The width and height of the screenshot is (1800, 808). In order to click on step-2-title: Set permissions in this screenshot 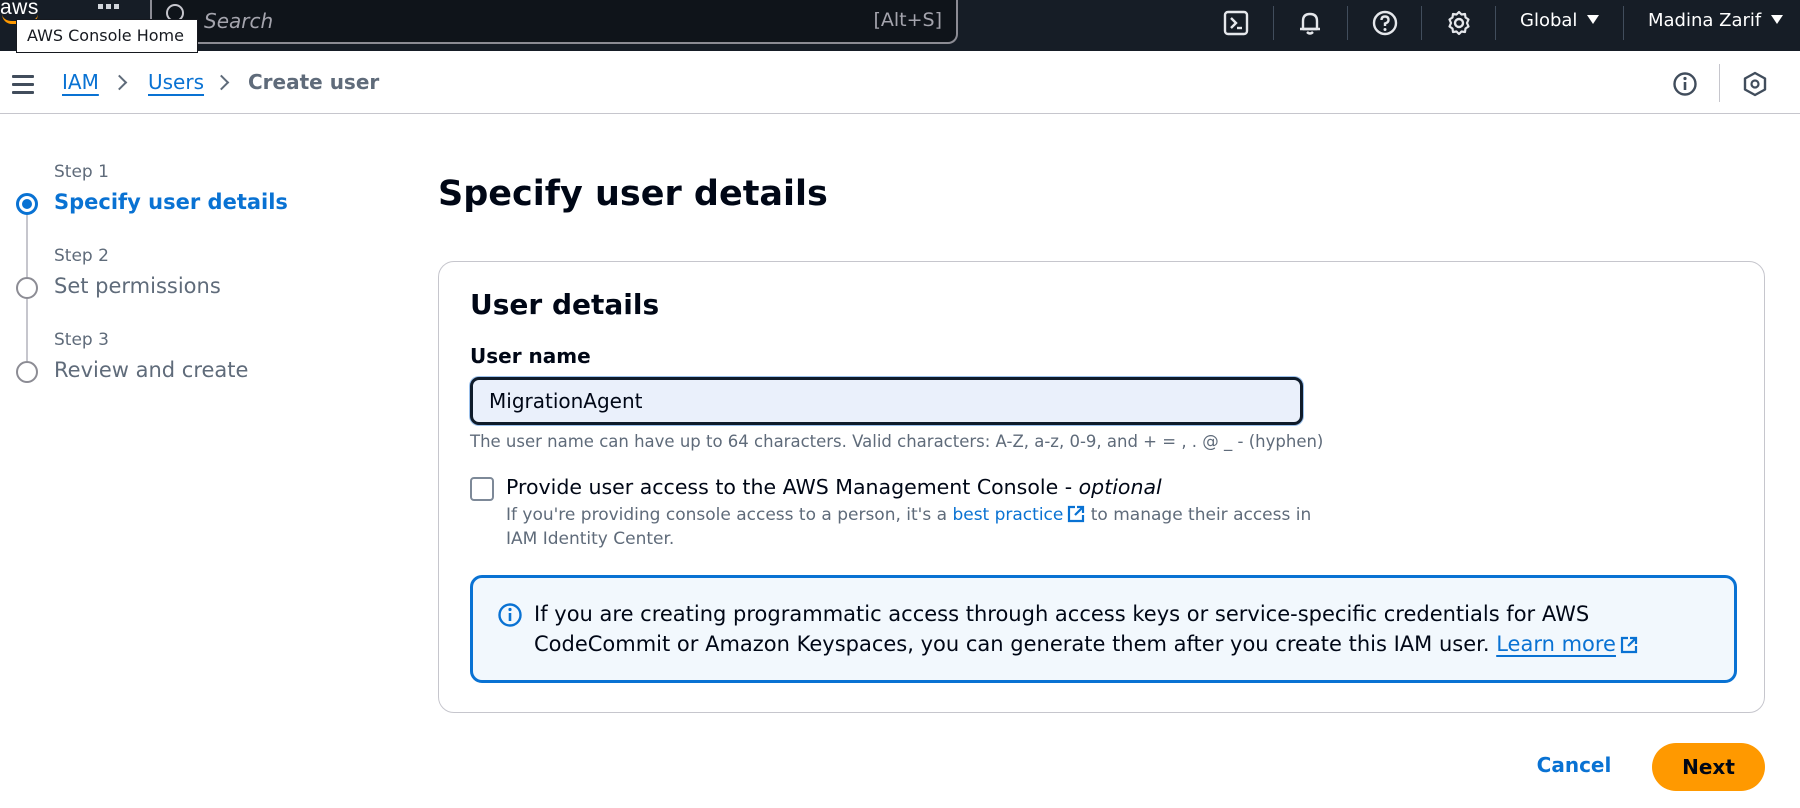, I will do `click(137, 286)`.